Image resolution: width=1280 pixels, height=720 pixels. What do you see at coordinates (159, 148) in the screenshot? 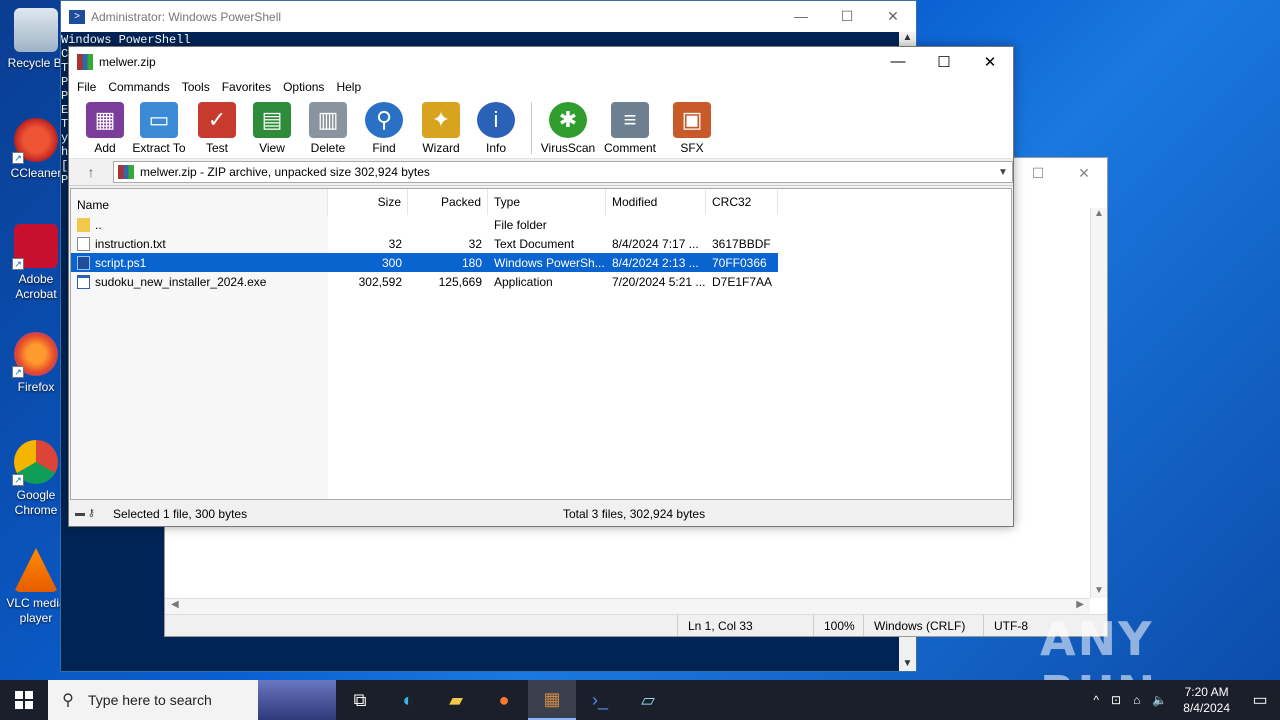
I see `extract-to-label: Extract To` at bounding box center [159, 148].